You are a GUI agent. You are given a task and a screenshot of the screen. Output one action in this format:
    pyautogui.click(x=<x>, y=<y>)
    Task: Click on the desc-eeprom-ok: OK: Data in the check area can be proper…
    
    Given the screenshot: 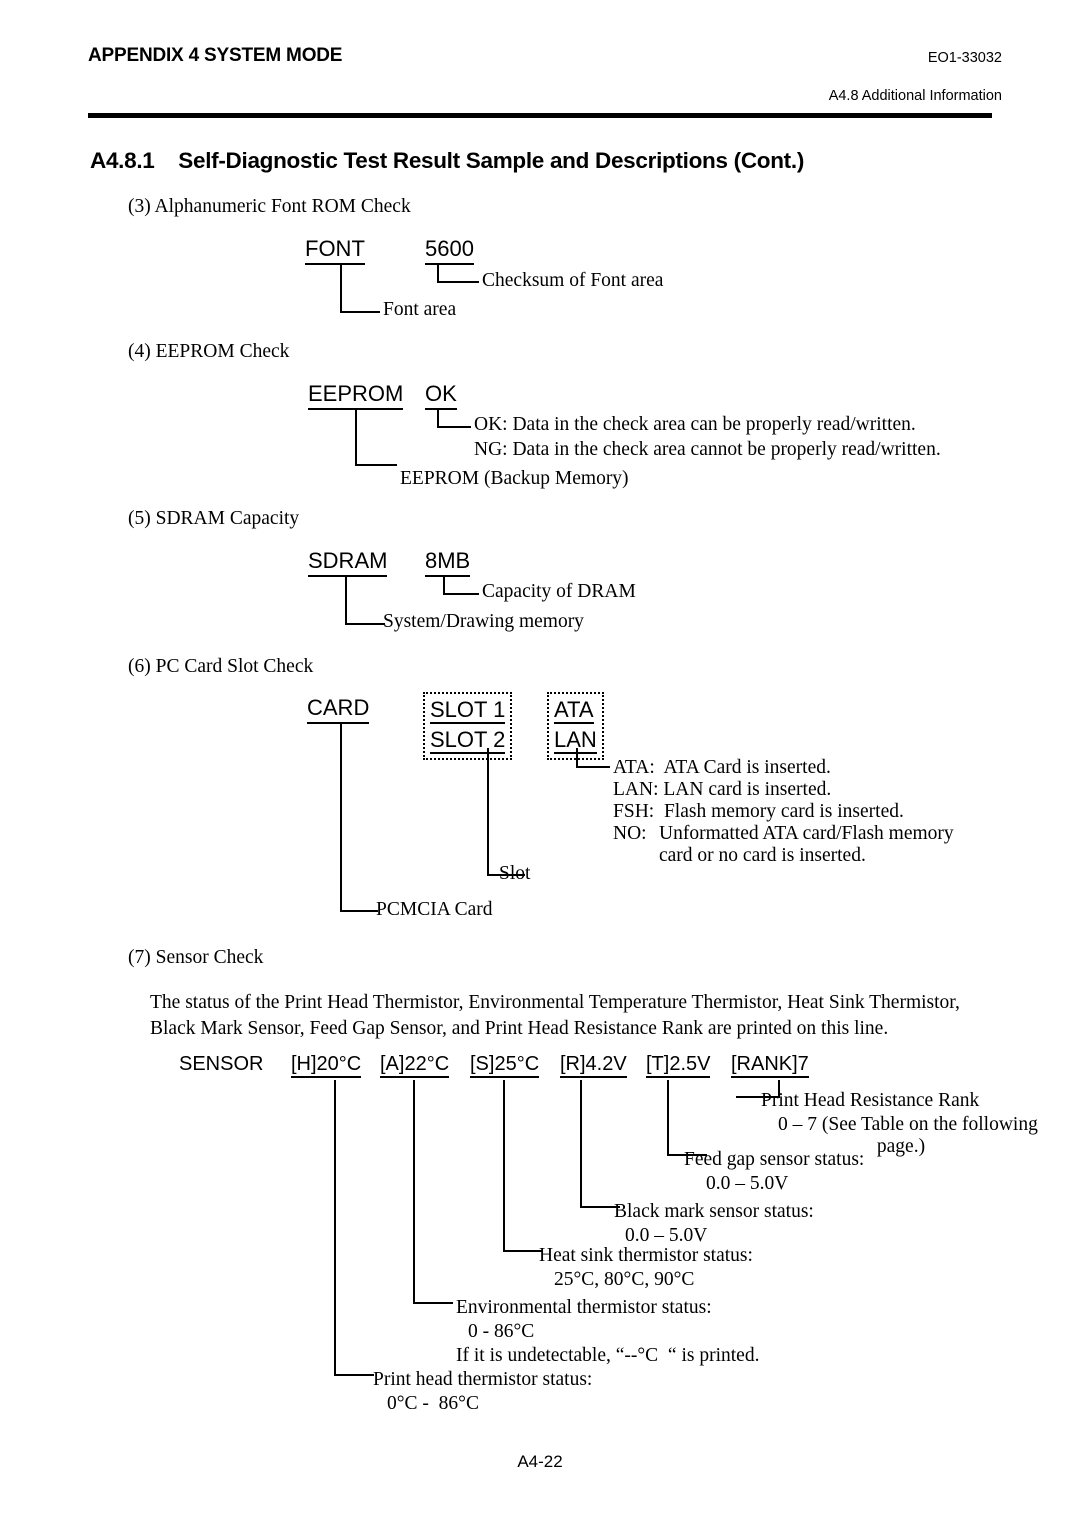 What is the action you would take?
    pyautogui.click(x=695, y=424)
    